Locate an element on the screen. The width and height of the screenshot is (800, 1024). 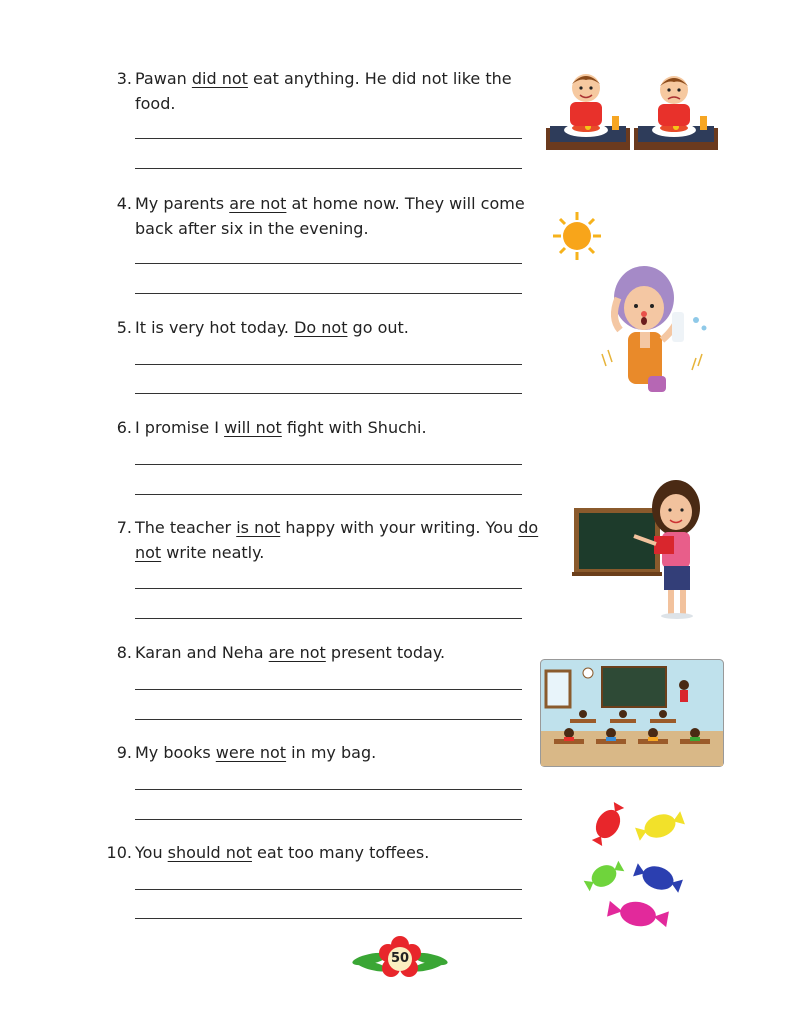
text: The teacher is located at coordinates (186, 527).